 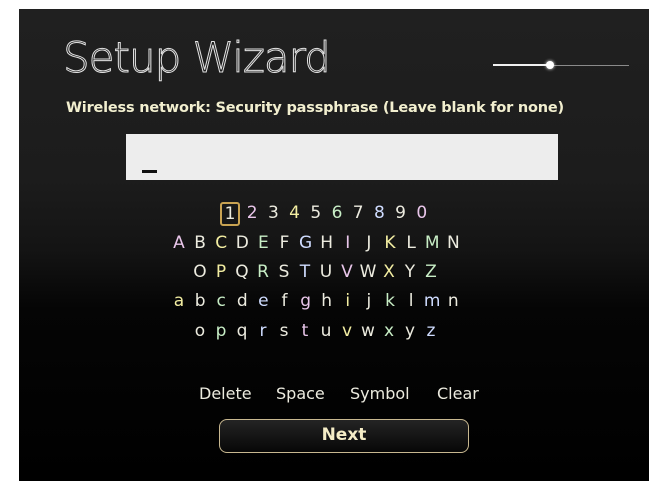 I want to click on key-E: E, so click(x=263, y=243).